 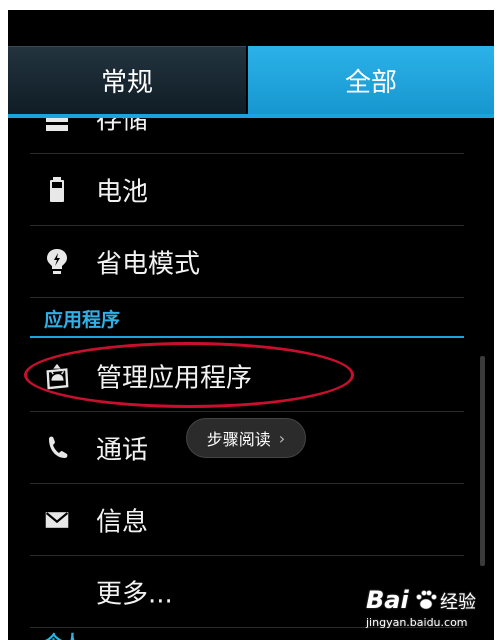 What do you see at coordinates (122, 522) in the screenshot?
I see `list-item-label: 信息` at bounding box center [122, 522].